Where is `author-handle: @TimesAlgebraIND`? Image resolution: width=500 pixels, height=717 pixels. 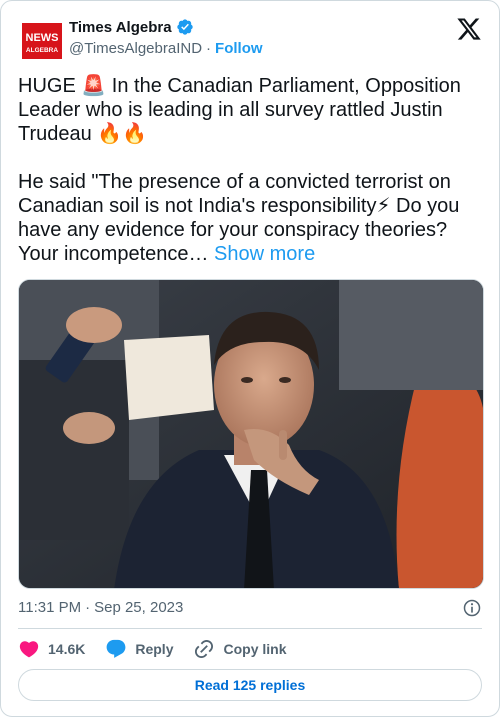
author-handle: @TimesAlgebraIND is located at coordinates (135, 48).